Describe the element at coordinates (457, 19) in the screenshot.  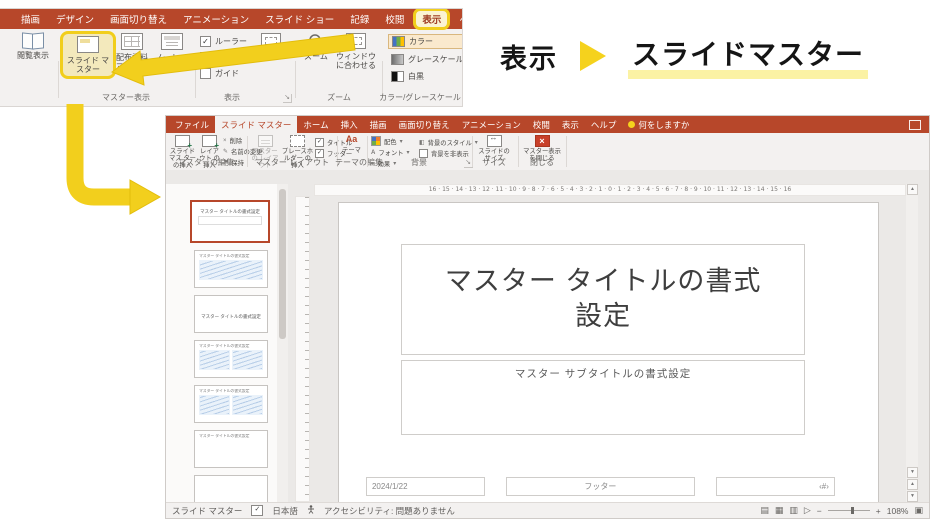
I see `mini-tab-9: ヘルプ` at that location.